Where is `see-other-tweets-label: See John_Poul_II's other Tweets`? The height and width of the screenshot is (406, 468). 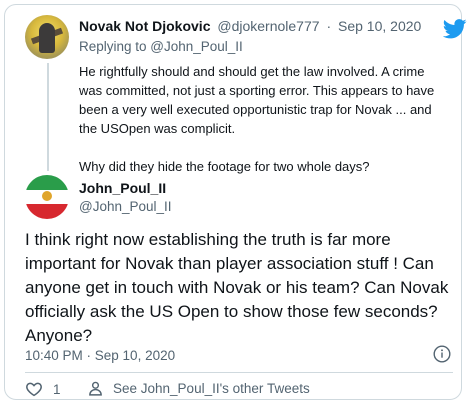
see-other-tweets-label: See John_Poul_II's other Tweets is located at coordinates (211, 388).